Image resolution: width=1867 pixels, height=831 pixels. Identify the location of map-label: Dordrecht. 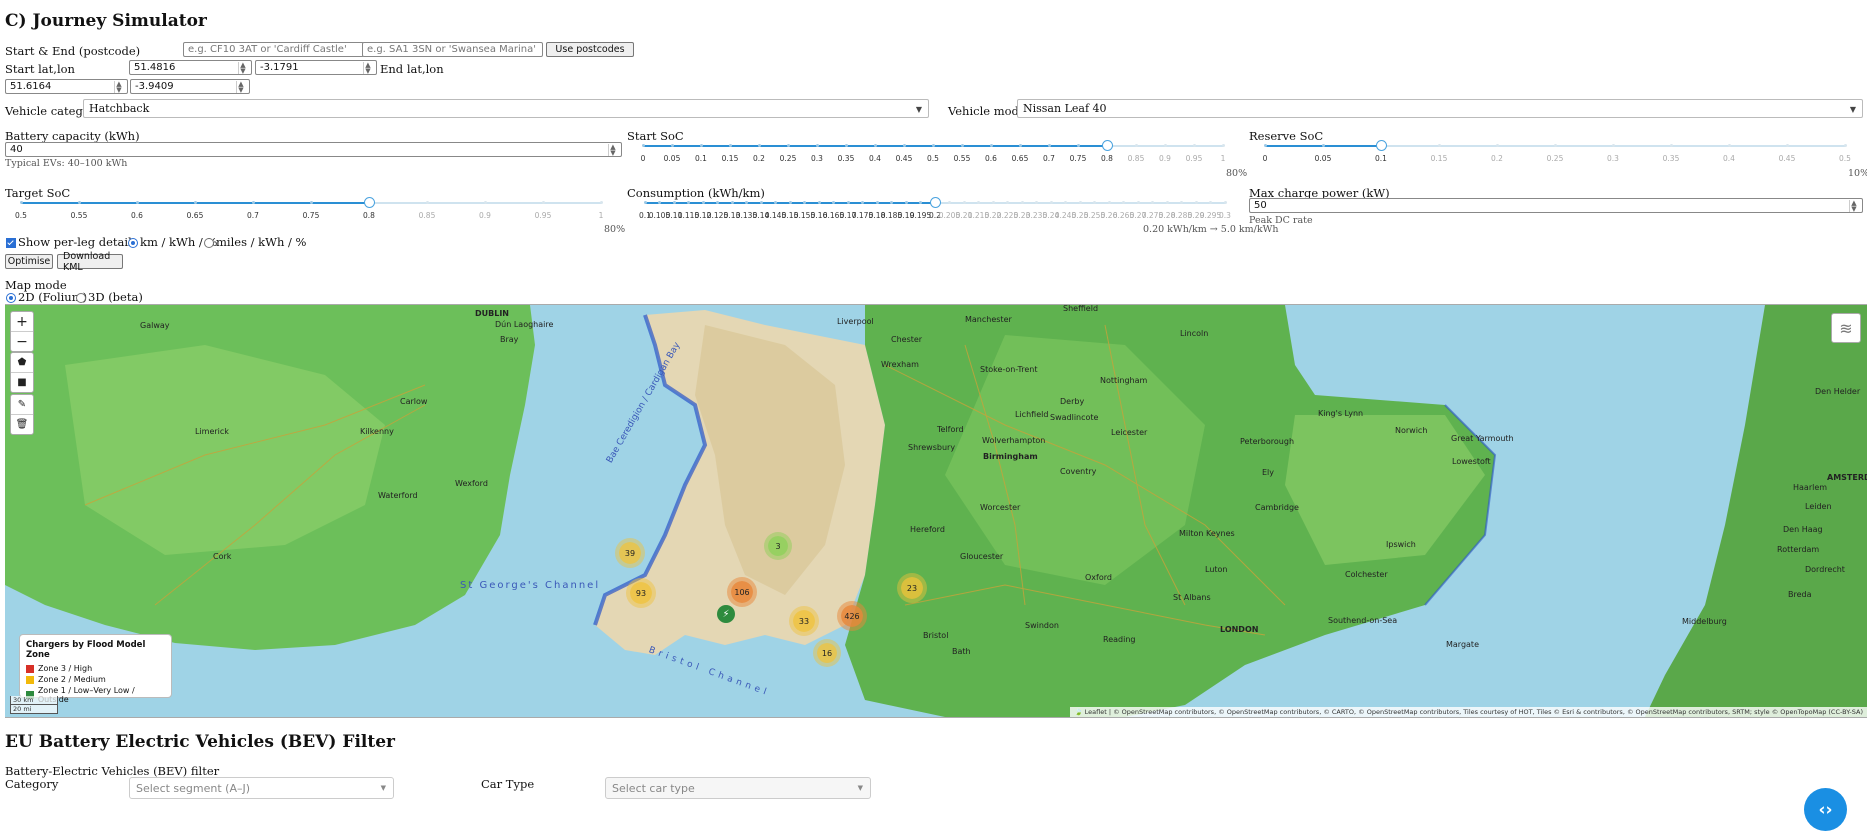
(1825, 569).